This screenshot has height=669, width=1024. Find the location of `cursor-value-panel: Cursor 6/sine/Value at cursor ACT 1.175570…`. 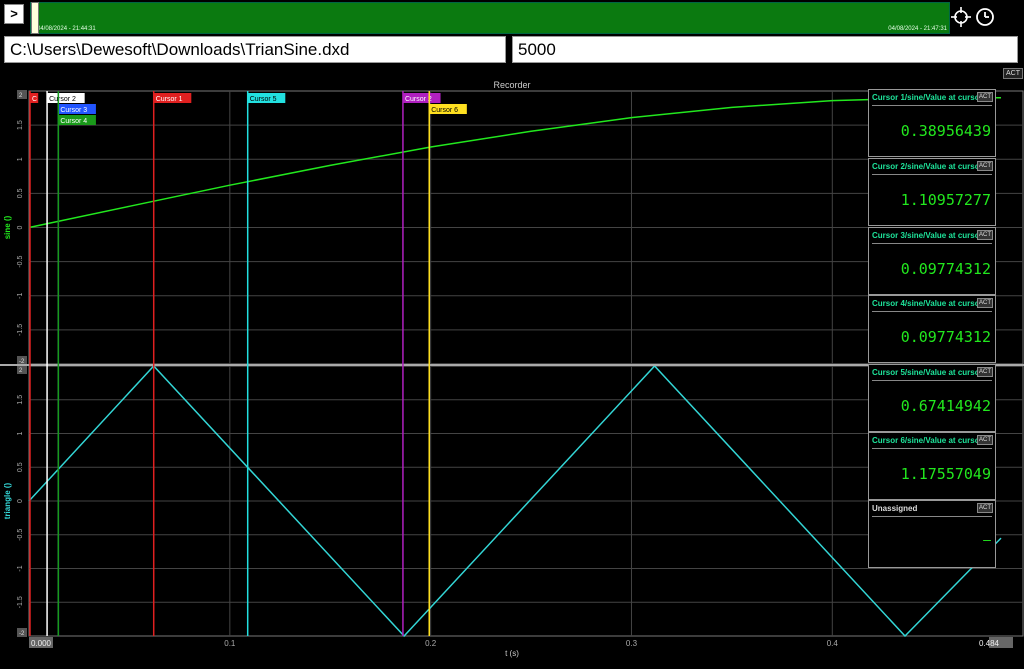

cursor-value-panel: Cursor 6/sine/Value at cursor ACT 1.175570… is located at coordinates (932, 466).